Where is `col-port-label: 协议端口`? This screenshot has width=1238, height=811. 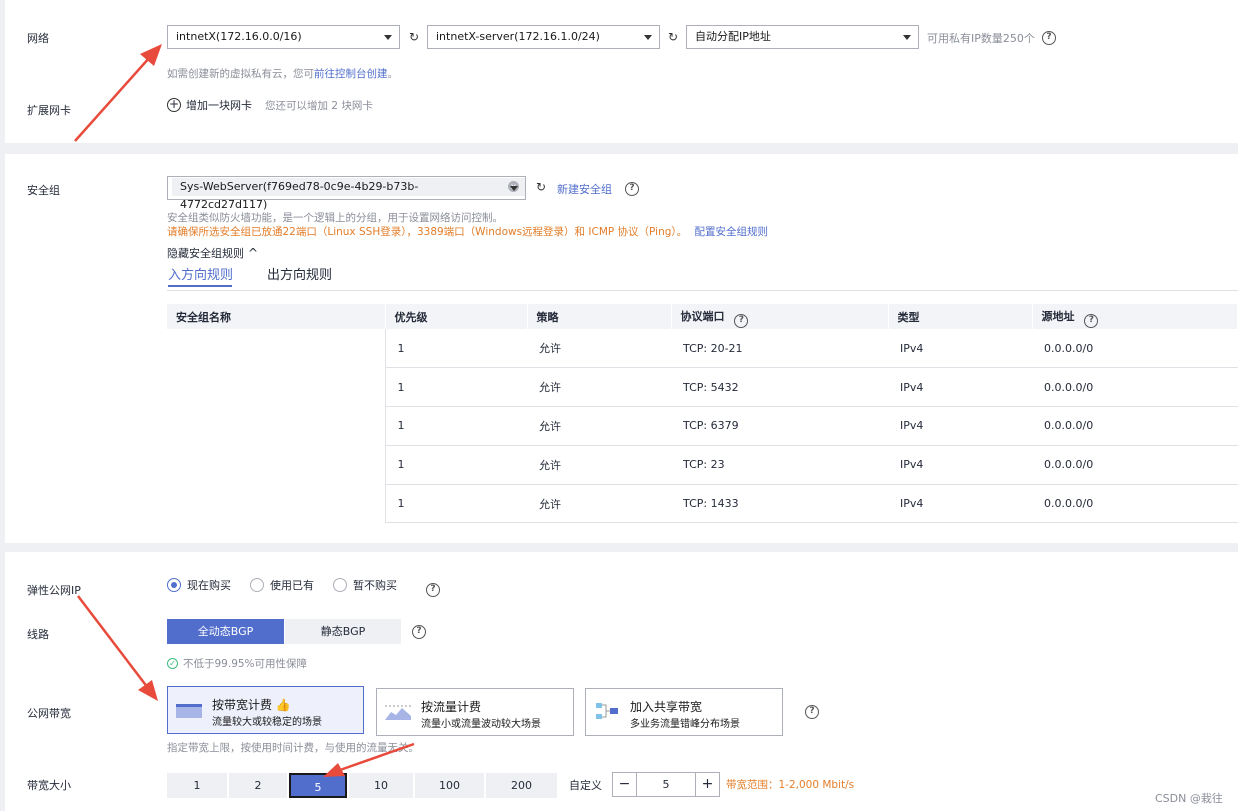
col-port-label: 协议端口 is located at coordinates (702, 316).